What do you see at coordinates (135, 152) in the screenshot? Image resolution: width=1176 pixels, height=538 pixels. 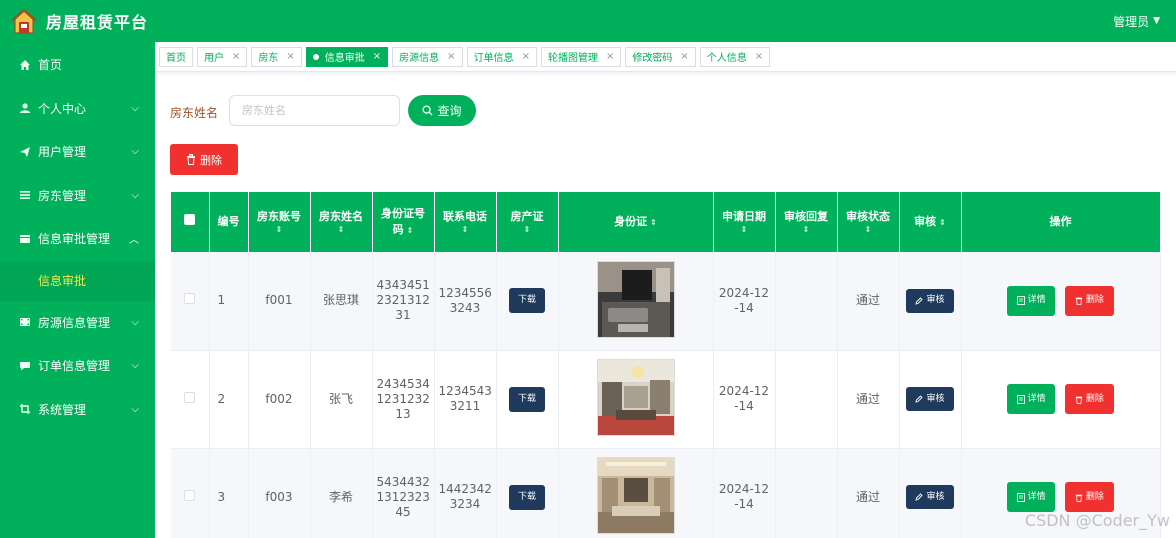 I see `chevron-down-icon: ⌵` at bounding box center [135, 152].